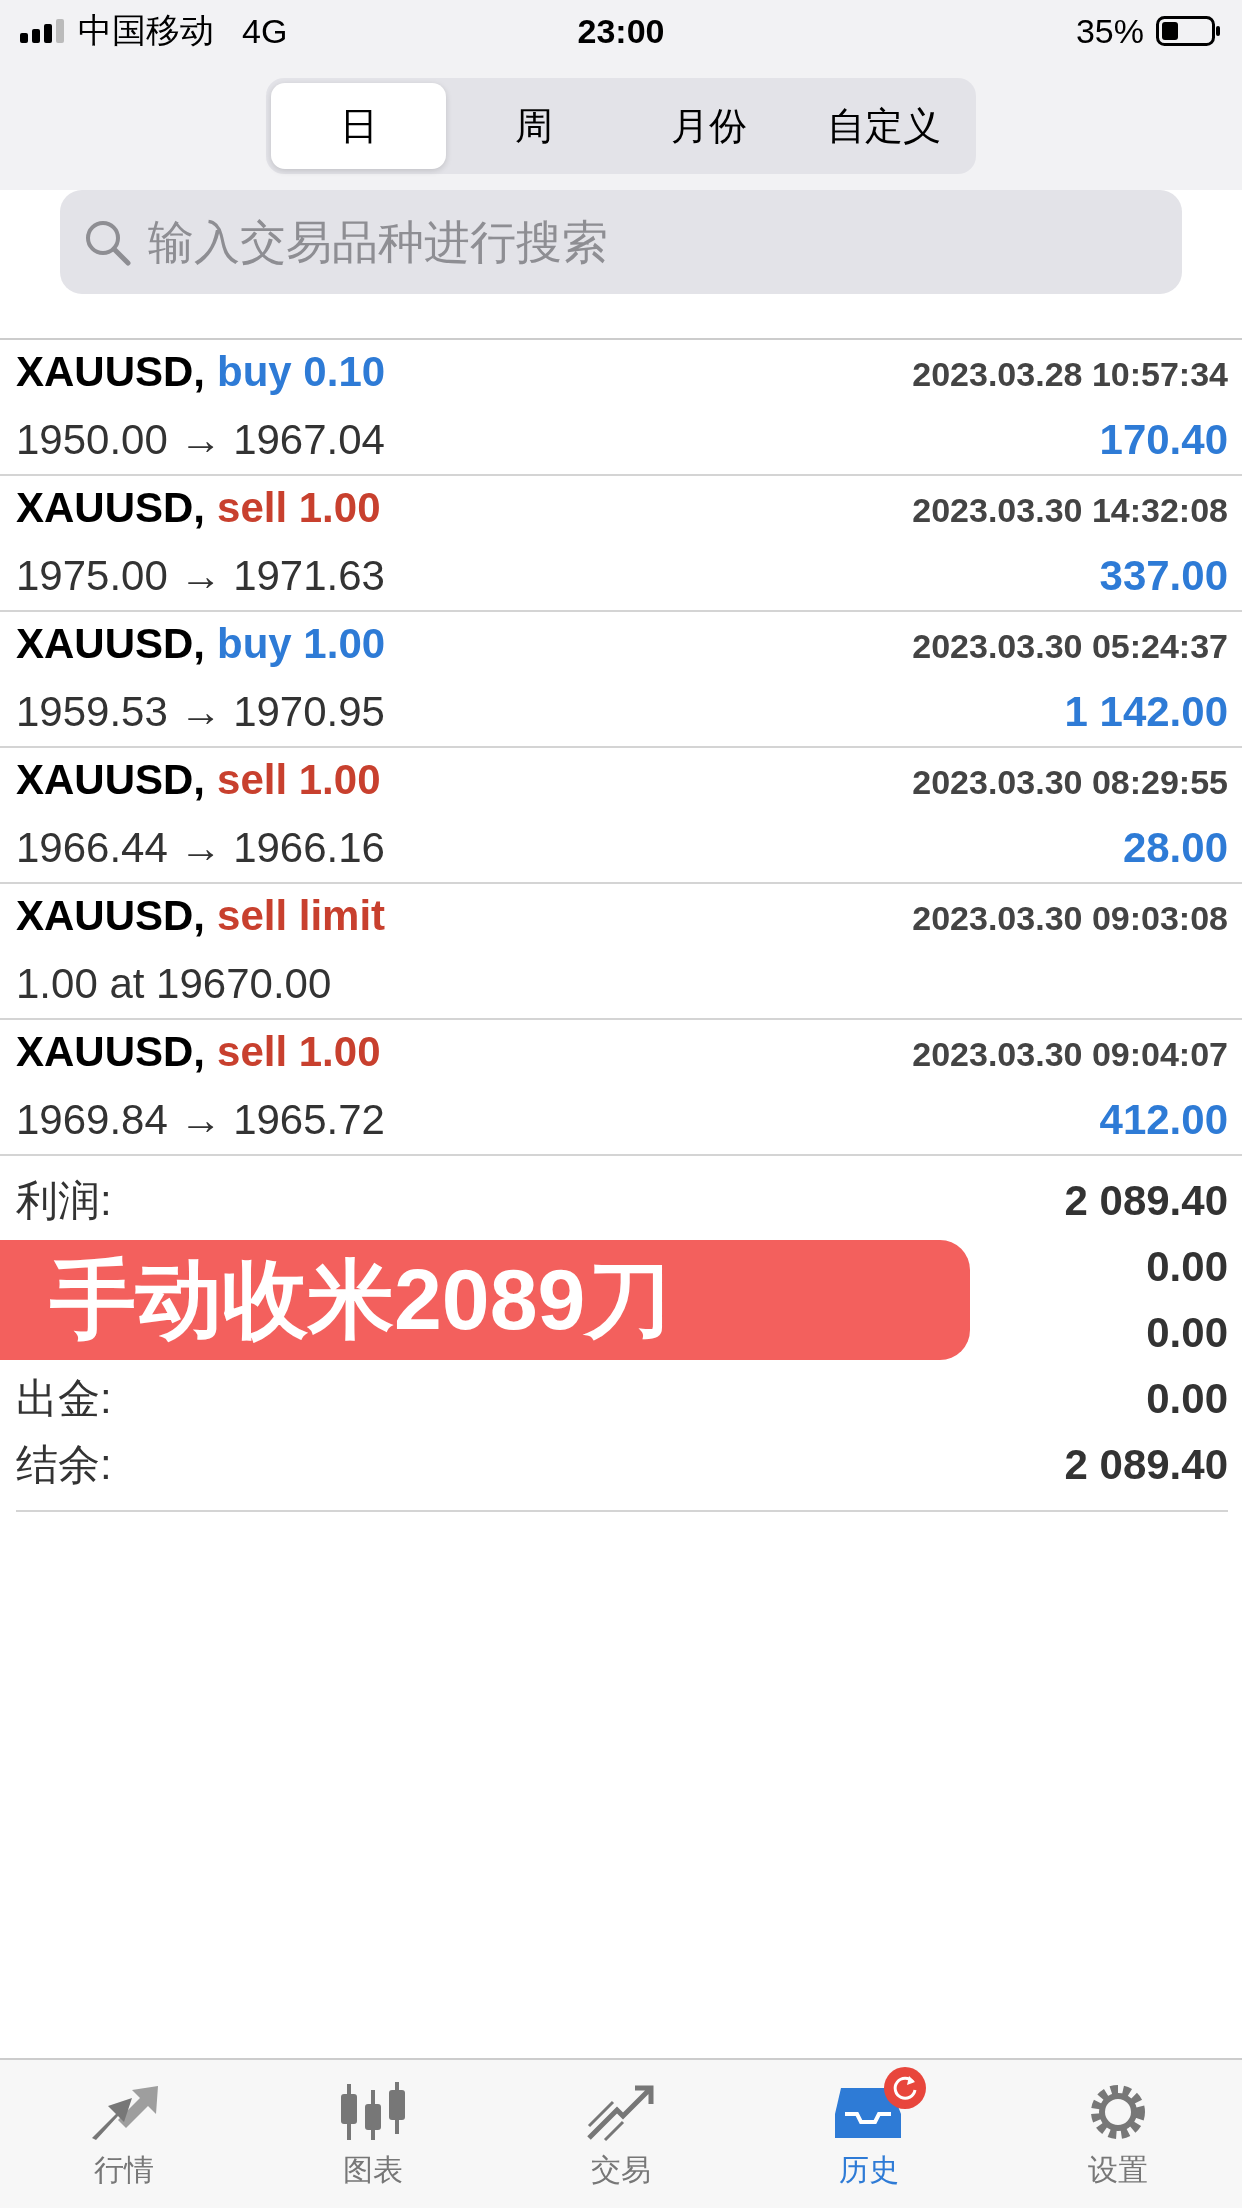 The height and width of the screenshot is (2208, 1242). I want to click on tab-bar-item: 交易, so click(621, 2134).